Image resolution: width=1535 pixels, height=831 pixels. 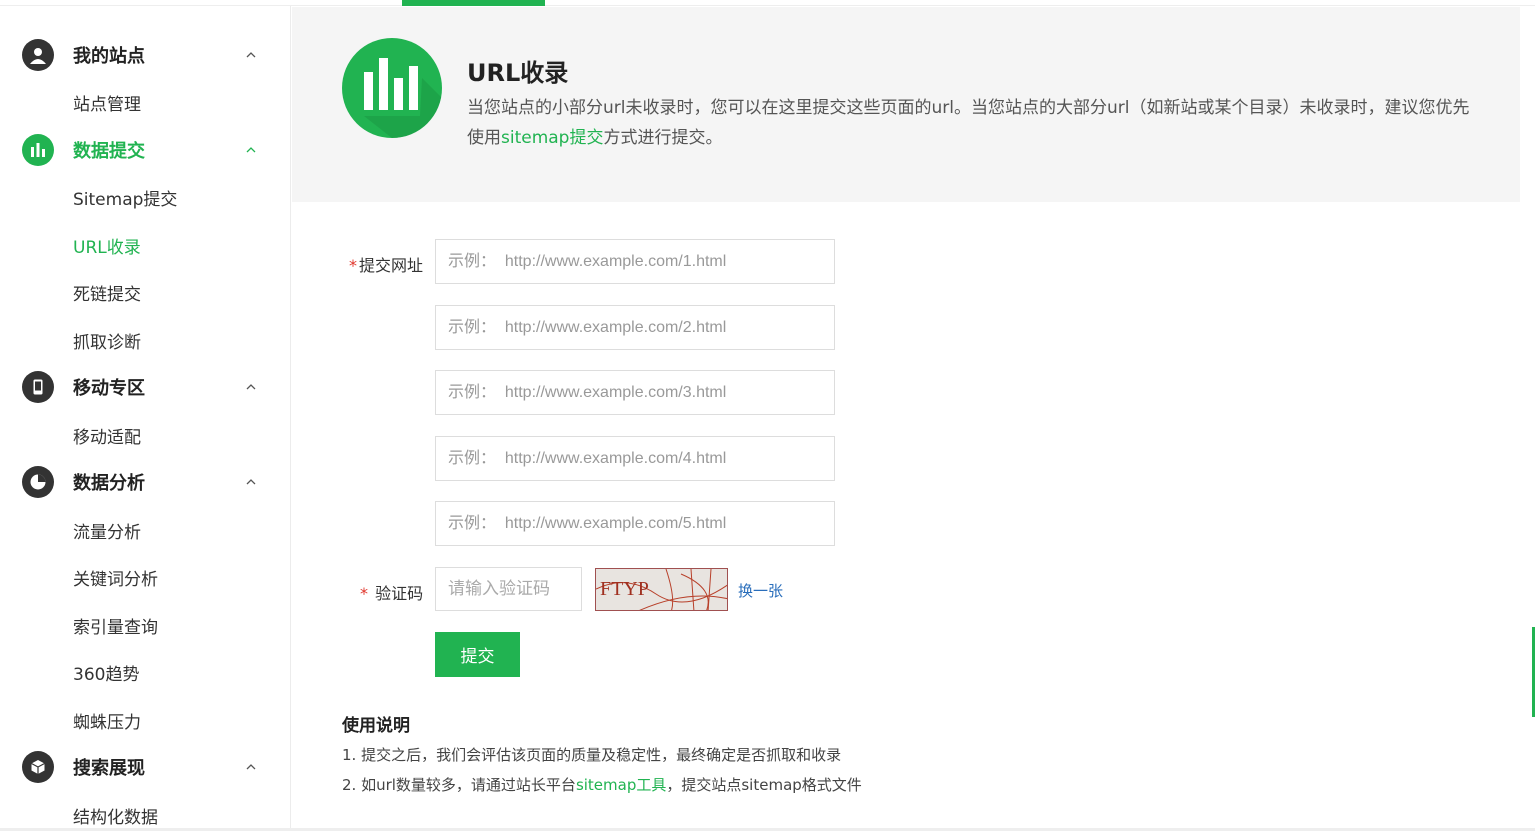 What do you see at coordinates (107, 340) in the screenshot?
I see `sidebar-item-crawl-diagnosis: 抓取诊断` at bounding box center [107, 340].